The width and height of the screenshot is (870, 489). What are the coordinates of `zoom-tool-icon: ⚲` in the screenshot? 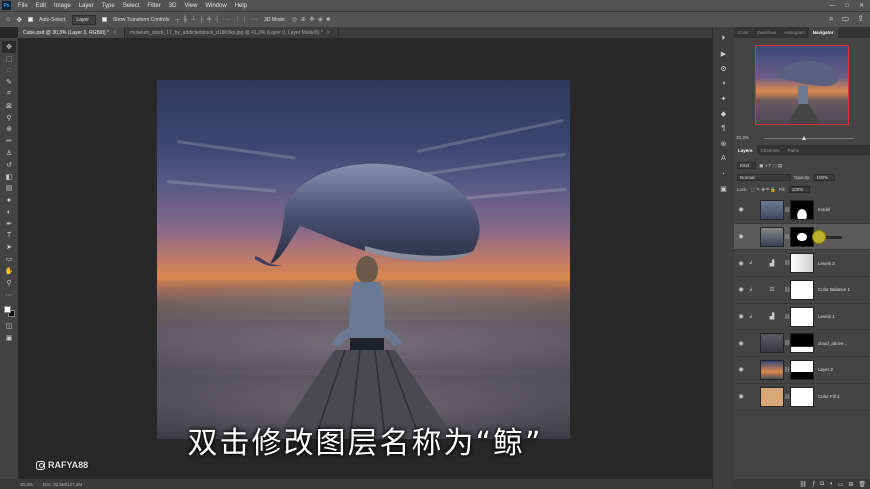 It's located at (9, 283).